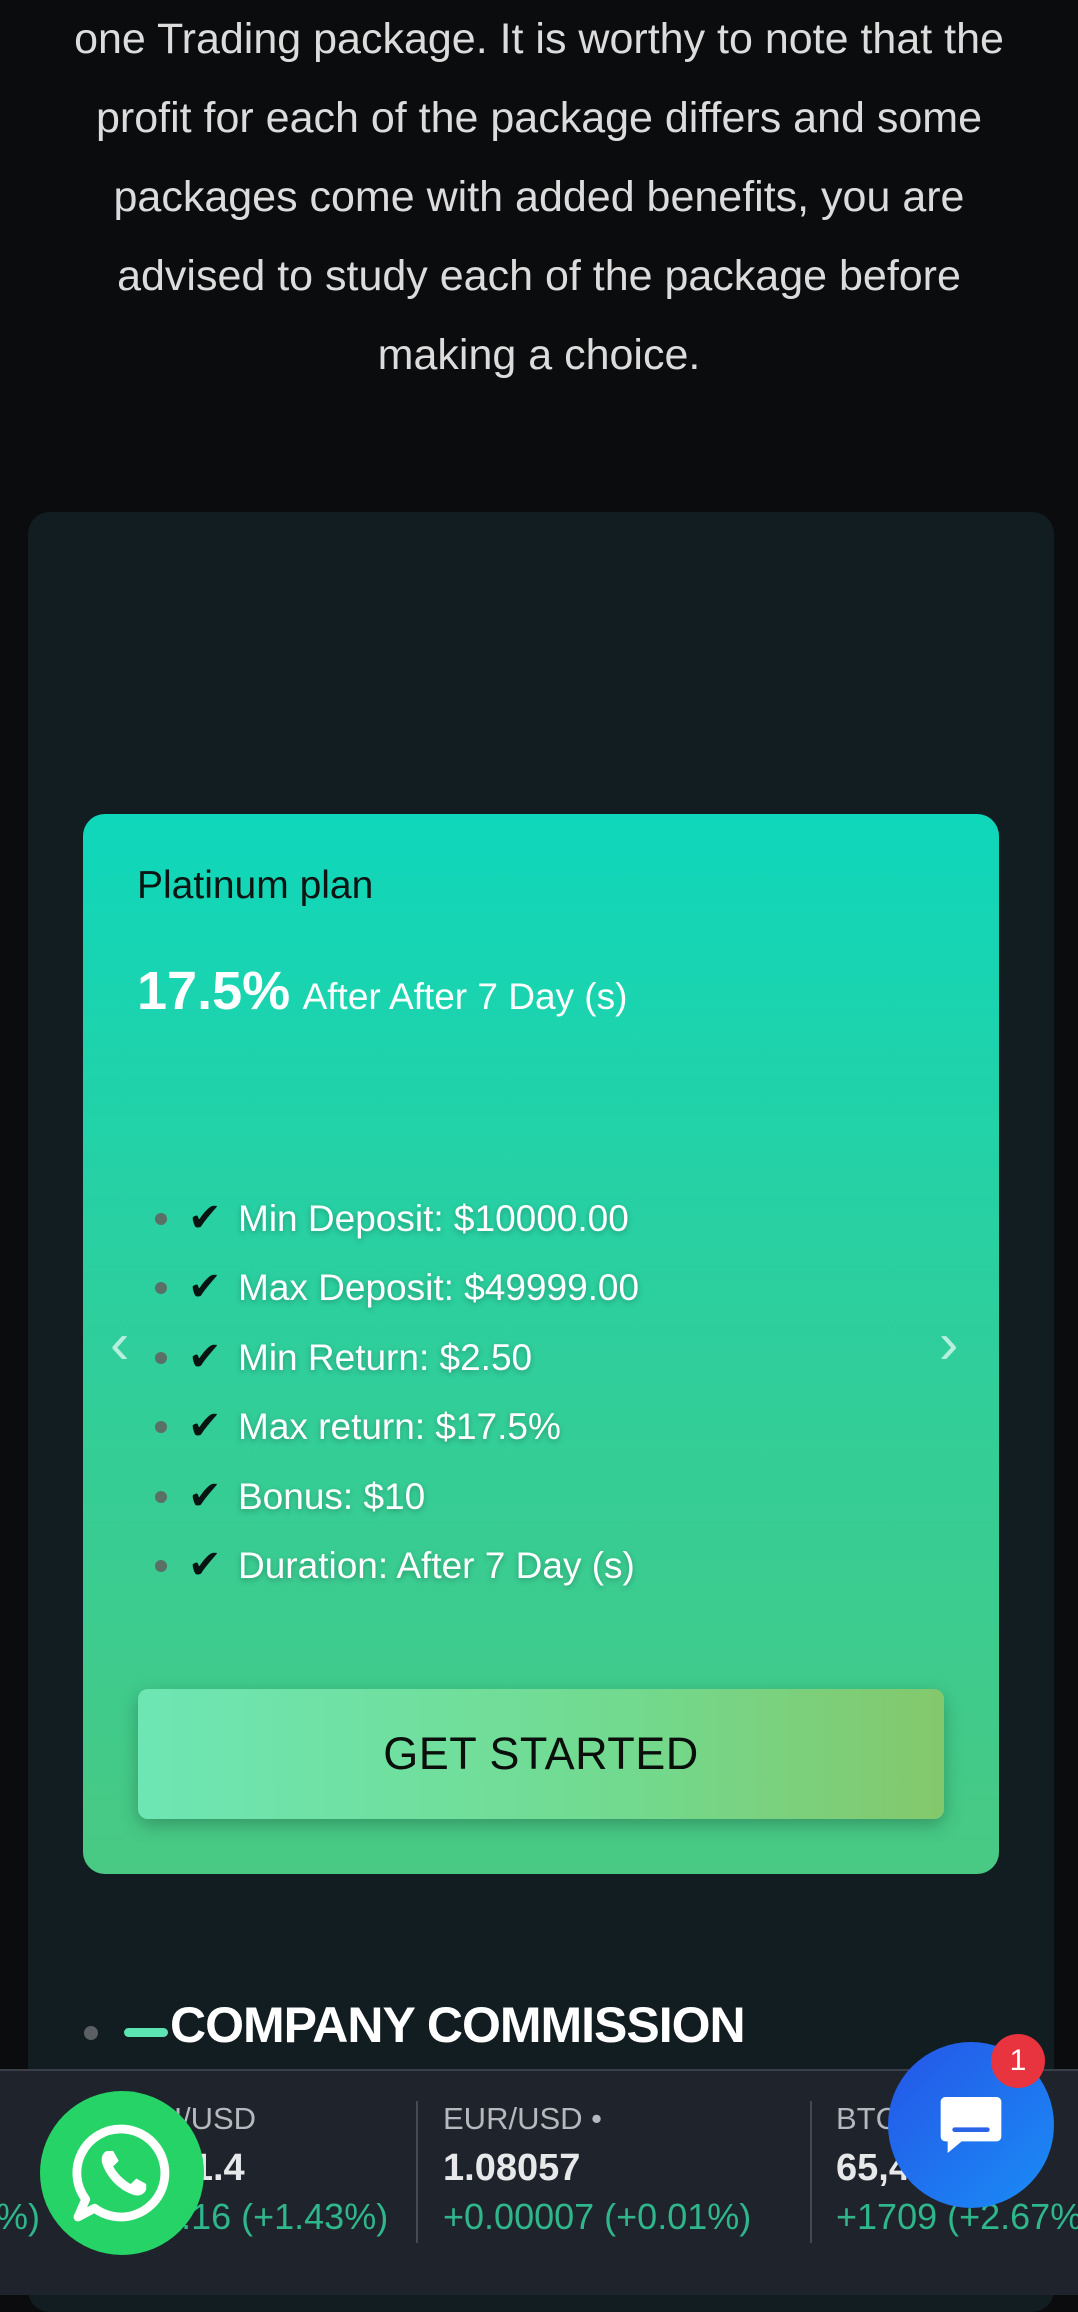  What do you see at coordinates (214, 991) in the screenshot?
I see `plan-rate-value: 17.5%` at bounding box center [214, 991].